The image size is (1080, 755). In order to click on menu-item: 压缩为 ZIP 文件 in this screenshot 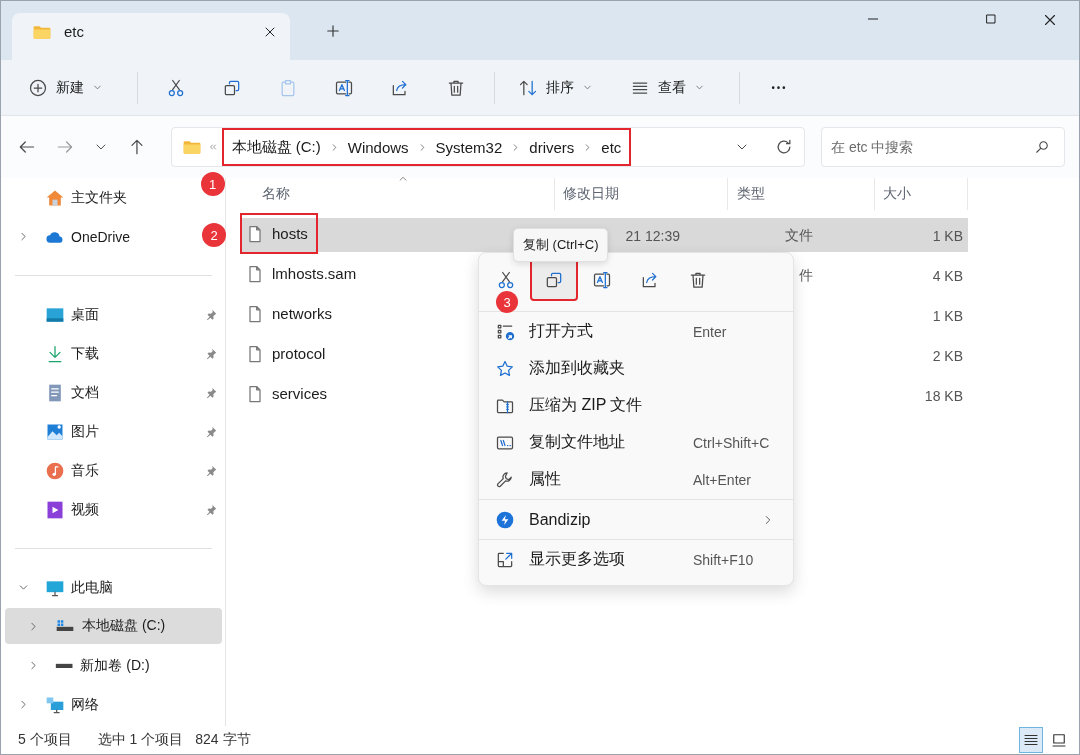, I will do `click(636, 405)`.